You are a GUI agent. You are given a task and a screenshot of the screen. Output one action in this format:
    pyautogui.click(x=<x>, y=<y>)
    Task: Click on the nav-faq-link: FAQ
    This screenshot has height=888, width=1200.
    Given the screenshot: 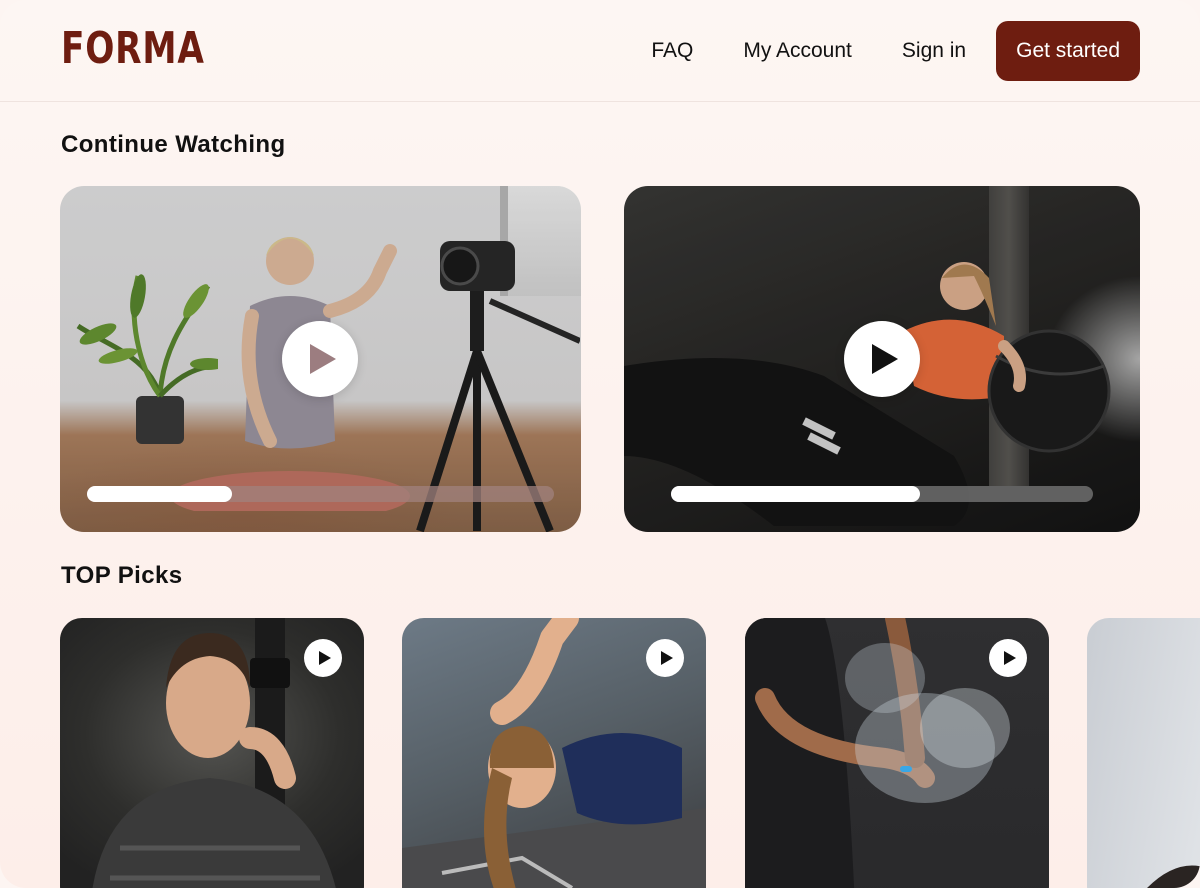 What is the action you would take?
    pyautogui.click(x=672, y=51)
    